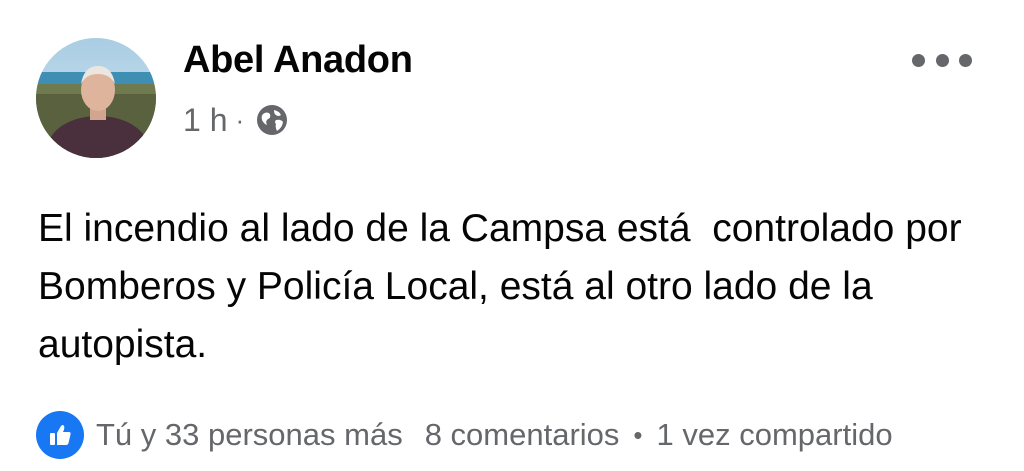 This screenshot has height=471, width=1024. What do you see at coordinates (298, 60) in the screenshot?
I see `author-name: Abel Anadon` at bounding box center [298, 60].